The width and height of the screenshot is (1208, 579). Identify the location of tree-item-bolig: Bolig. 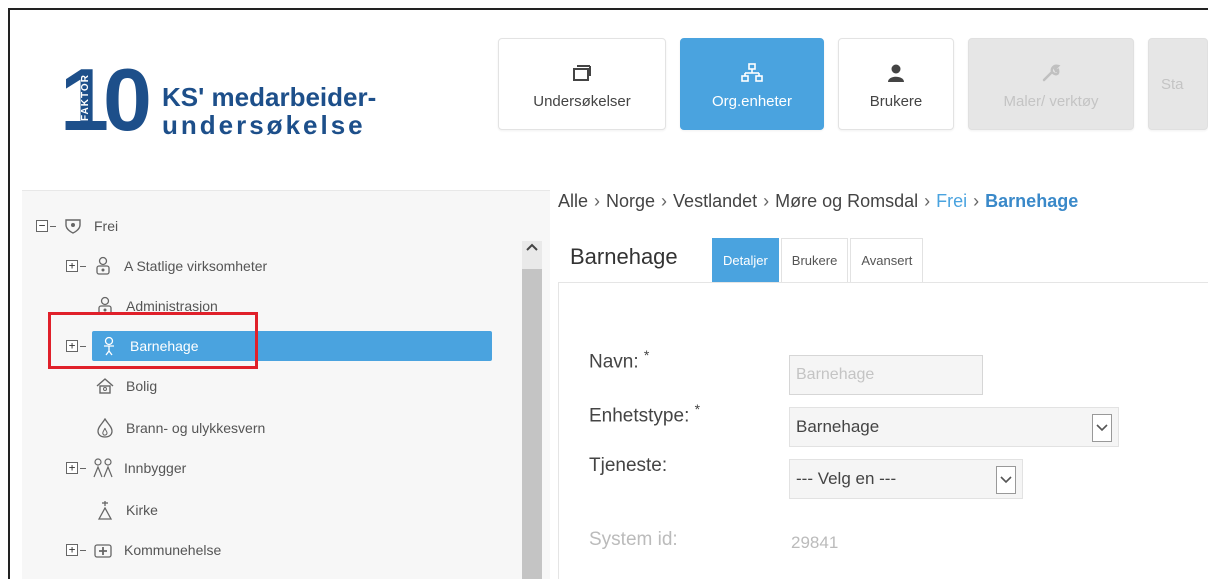
(125, 386).